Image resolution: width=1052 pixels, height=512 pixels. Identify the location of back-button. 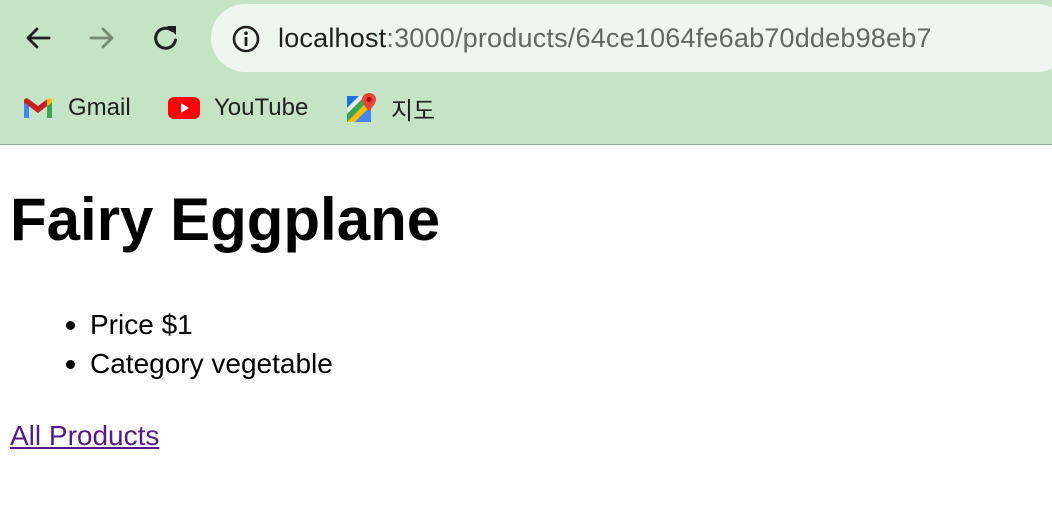
(38, 38).